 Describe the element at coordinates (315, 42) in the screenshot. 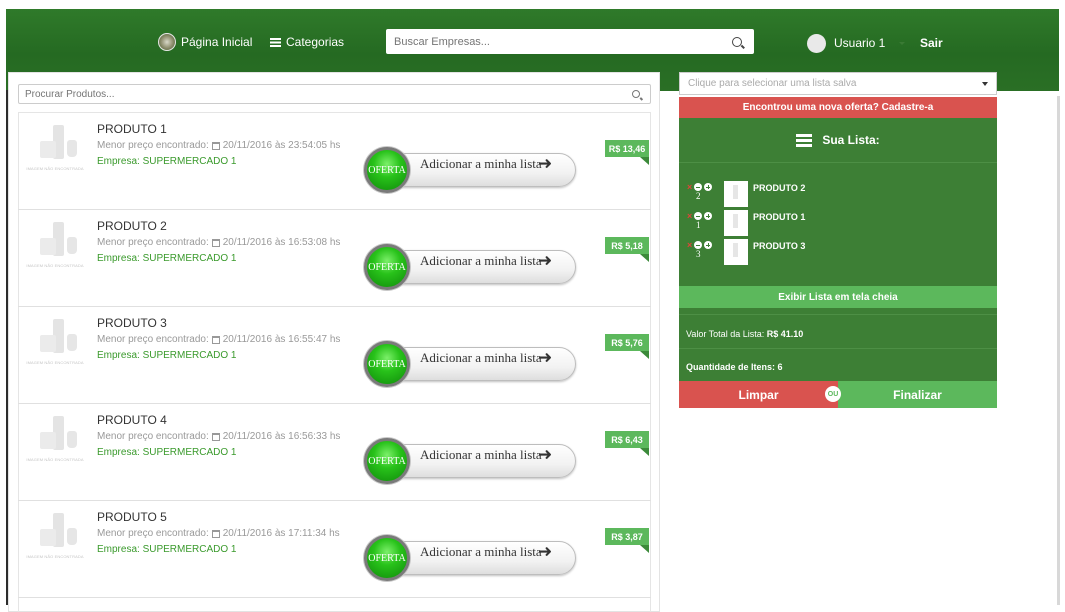

I see `nav-categories-label: Categorias` at that location.